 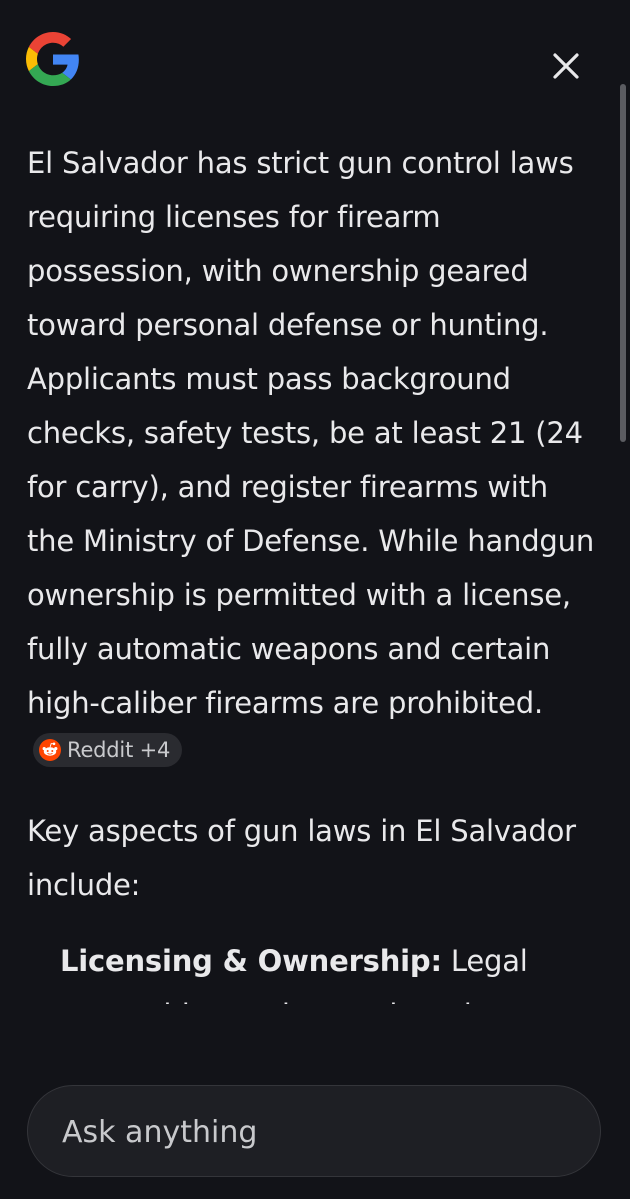 I want to click on ask-input, so click(x=312, y=1132).